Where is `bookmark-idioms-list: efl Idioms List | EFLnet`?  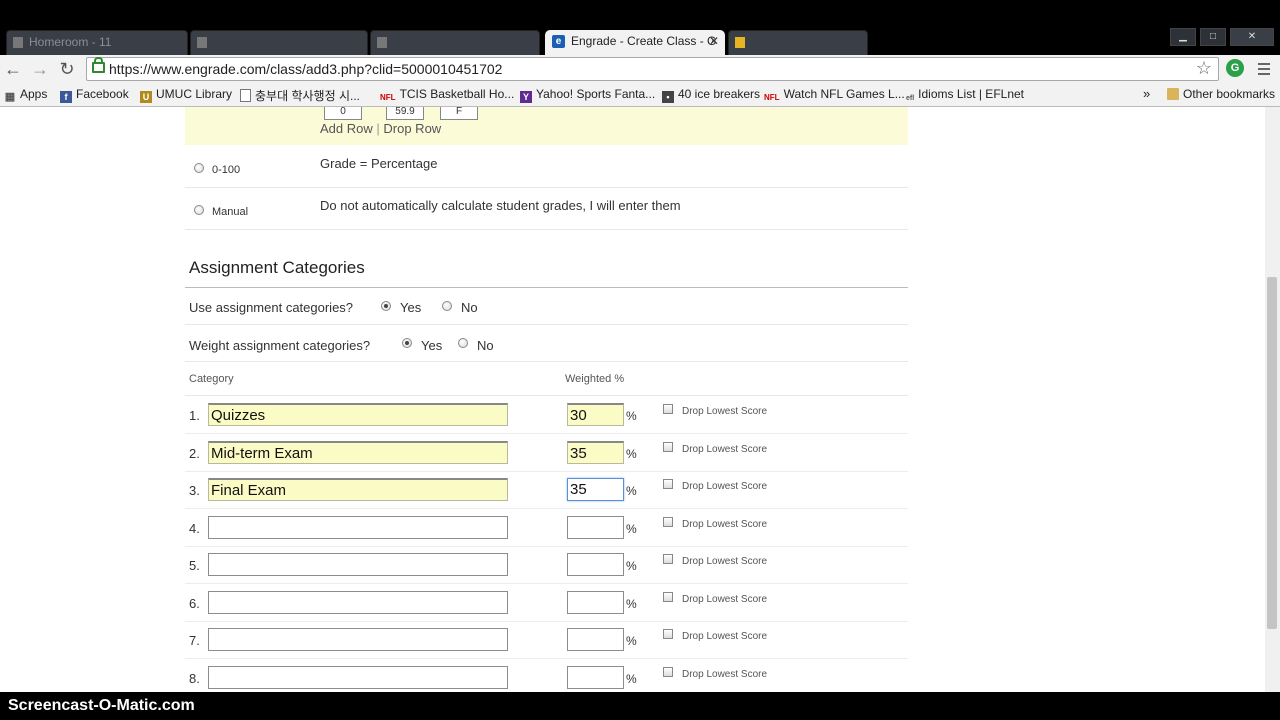
bookmark-idioms-list: efl Idioms List | EFLnet is located at coordinates (965, 96).